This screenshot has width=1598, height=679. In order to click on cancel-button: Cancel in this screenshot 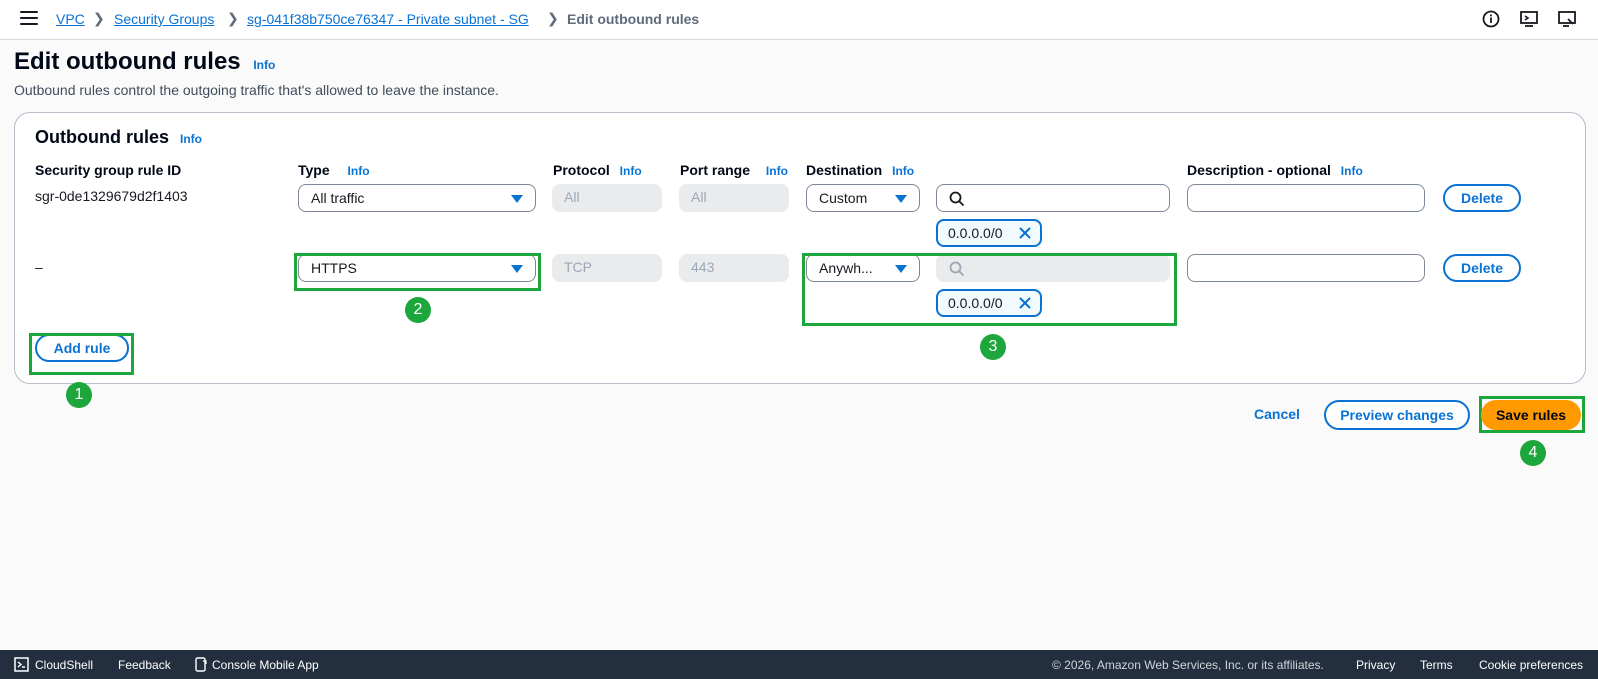, I will do `click(1277, 414)`.